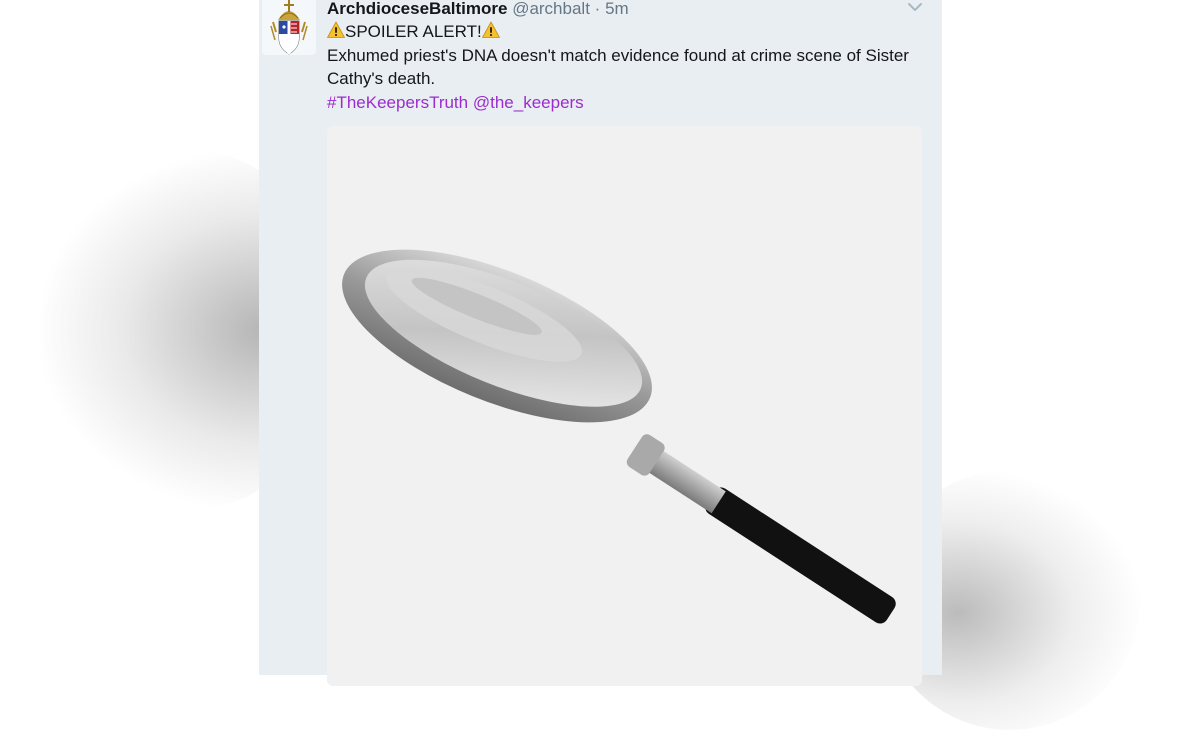 The width and height of the screenshot is (1200, 730). I want to click on mention-link: @the_keepers, so click(528, 102).